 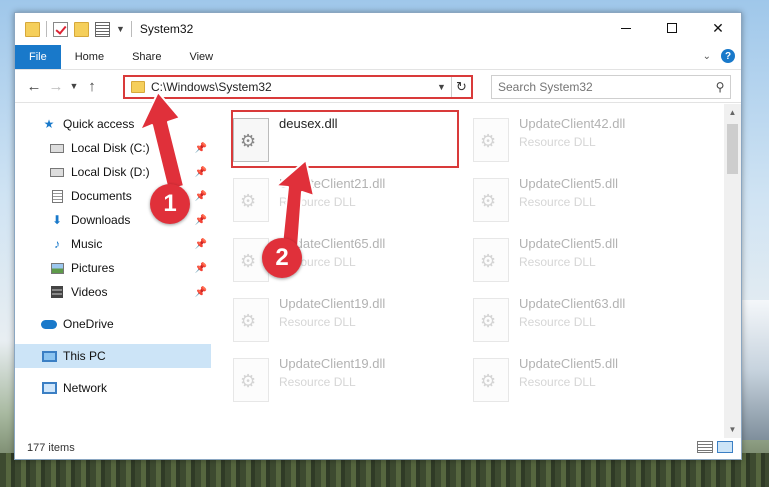 What do you see at coordinates (92, 86) in the screenshot?
I see `up-arrow-icon: ↑` at bounding box center [92, 86].